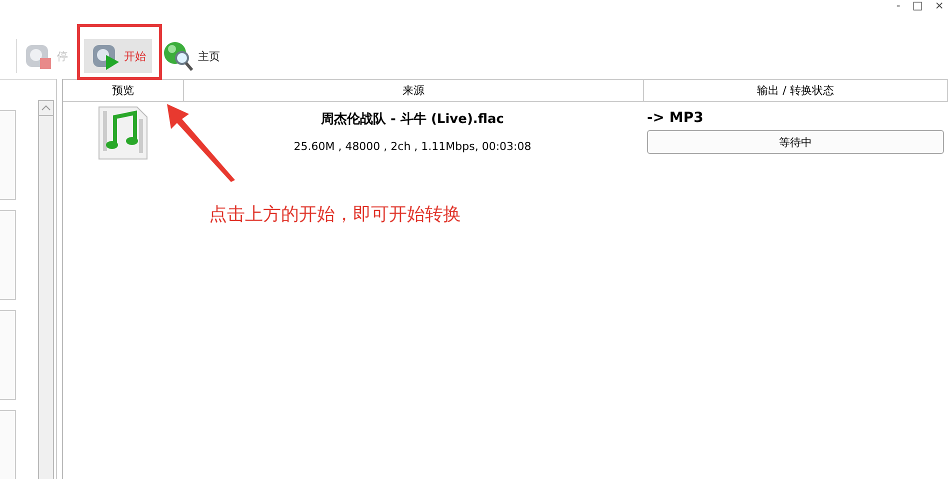 This screenshot has height=479, width=948. I want to click on file-details: 25.60M , 48000 , 2ch , 1.11Mbps, 00:03:08, so click(413, 146).